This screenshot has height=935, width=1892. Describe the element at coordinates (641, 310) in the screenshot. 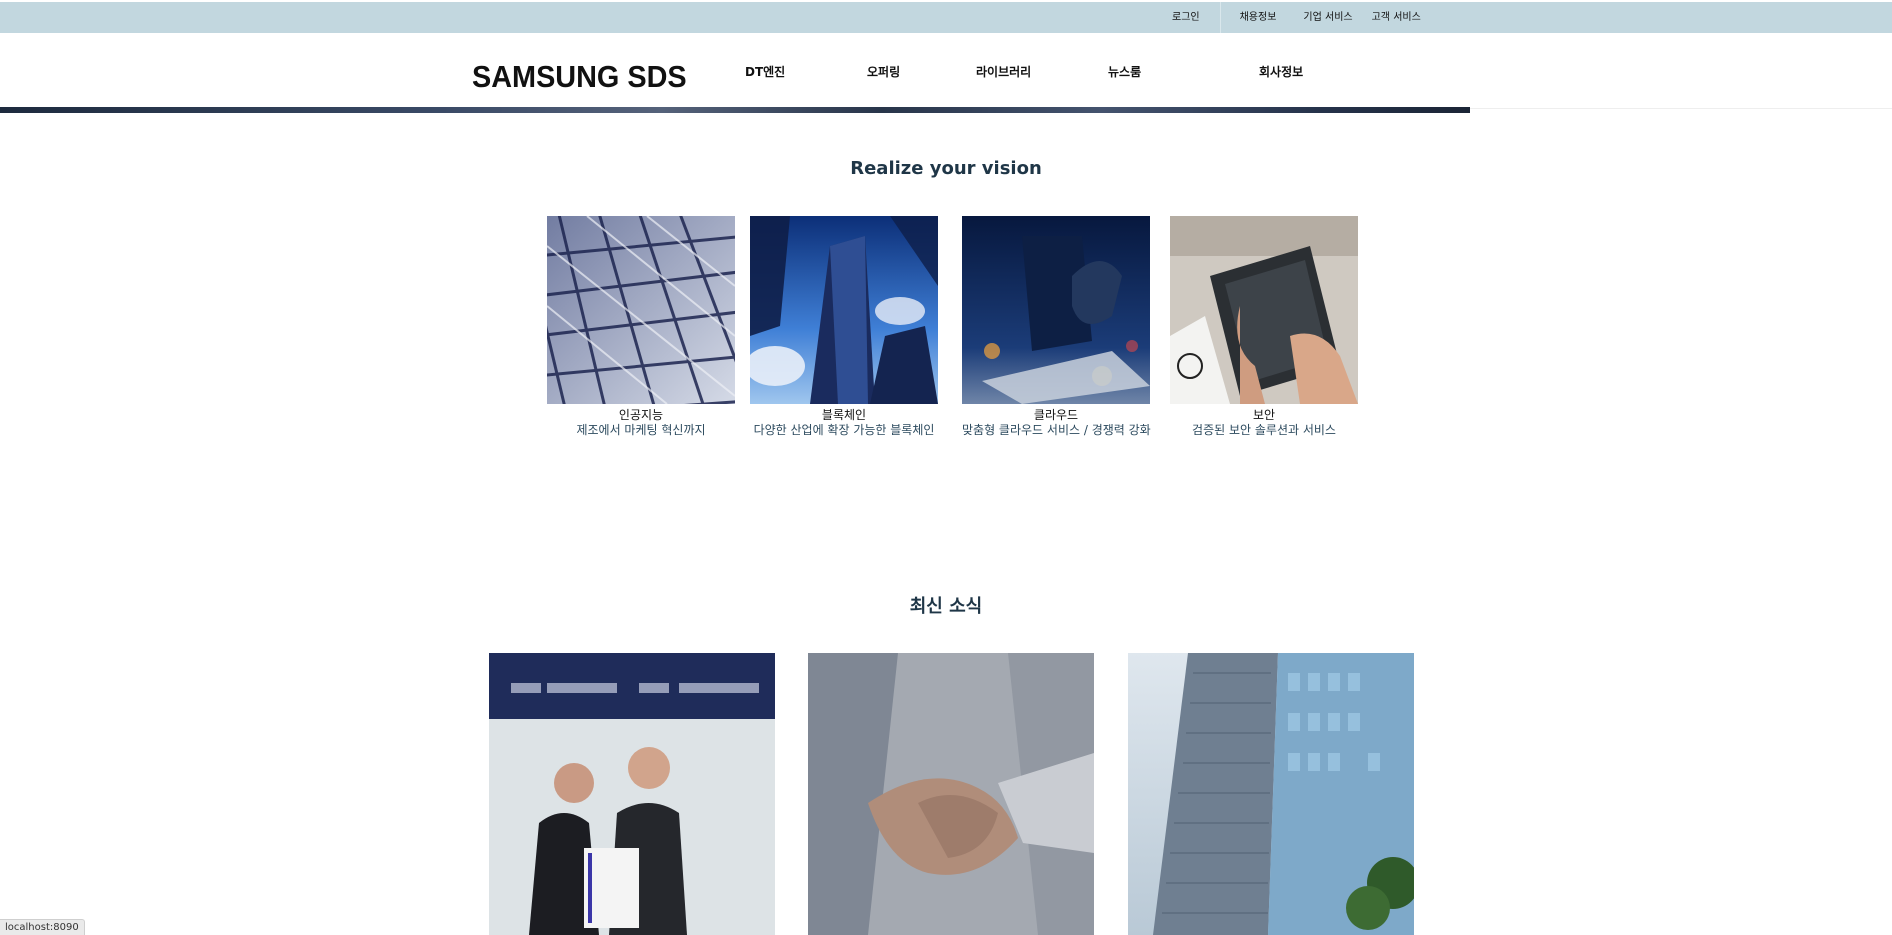

I see `card-ai-image` at that location.